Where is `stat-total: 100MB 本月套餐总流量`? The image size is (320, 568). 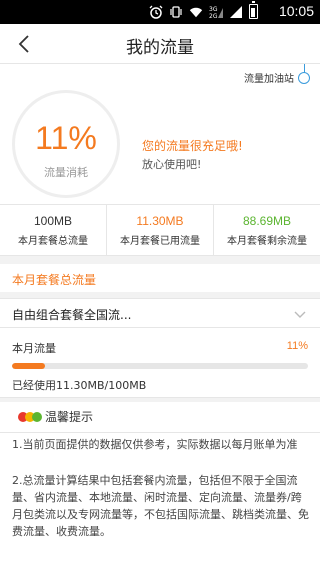 stat-total: 100MB 本月套餐总流量 is located at coordinates (53, 230).